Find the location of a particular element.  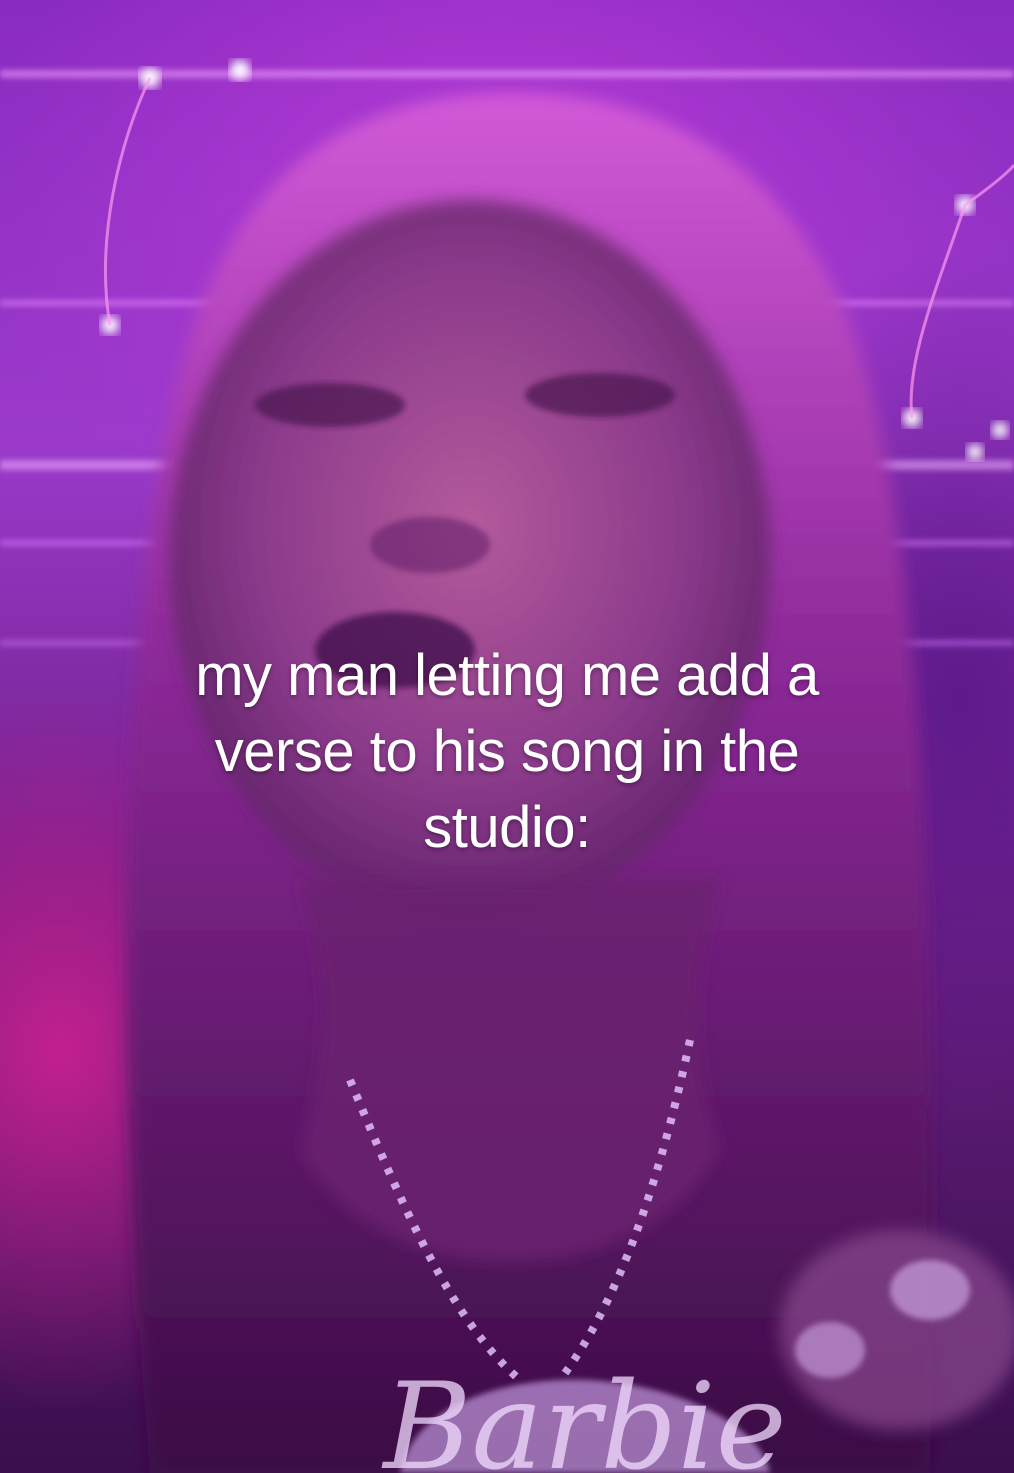

caption-line-3: studio: is located at coordinates (507, 827).